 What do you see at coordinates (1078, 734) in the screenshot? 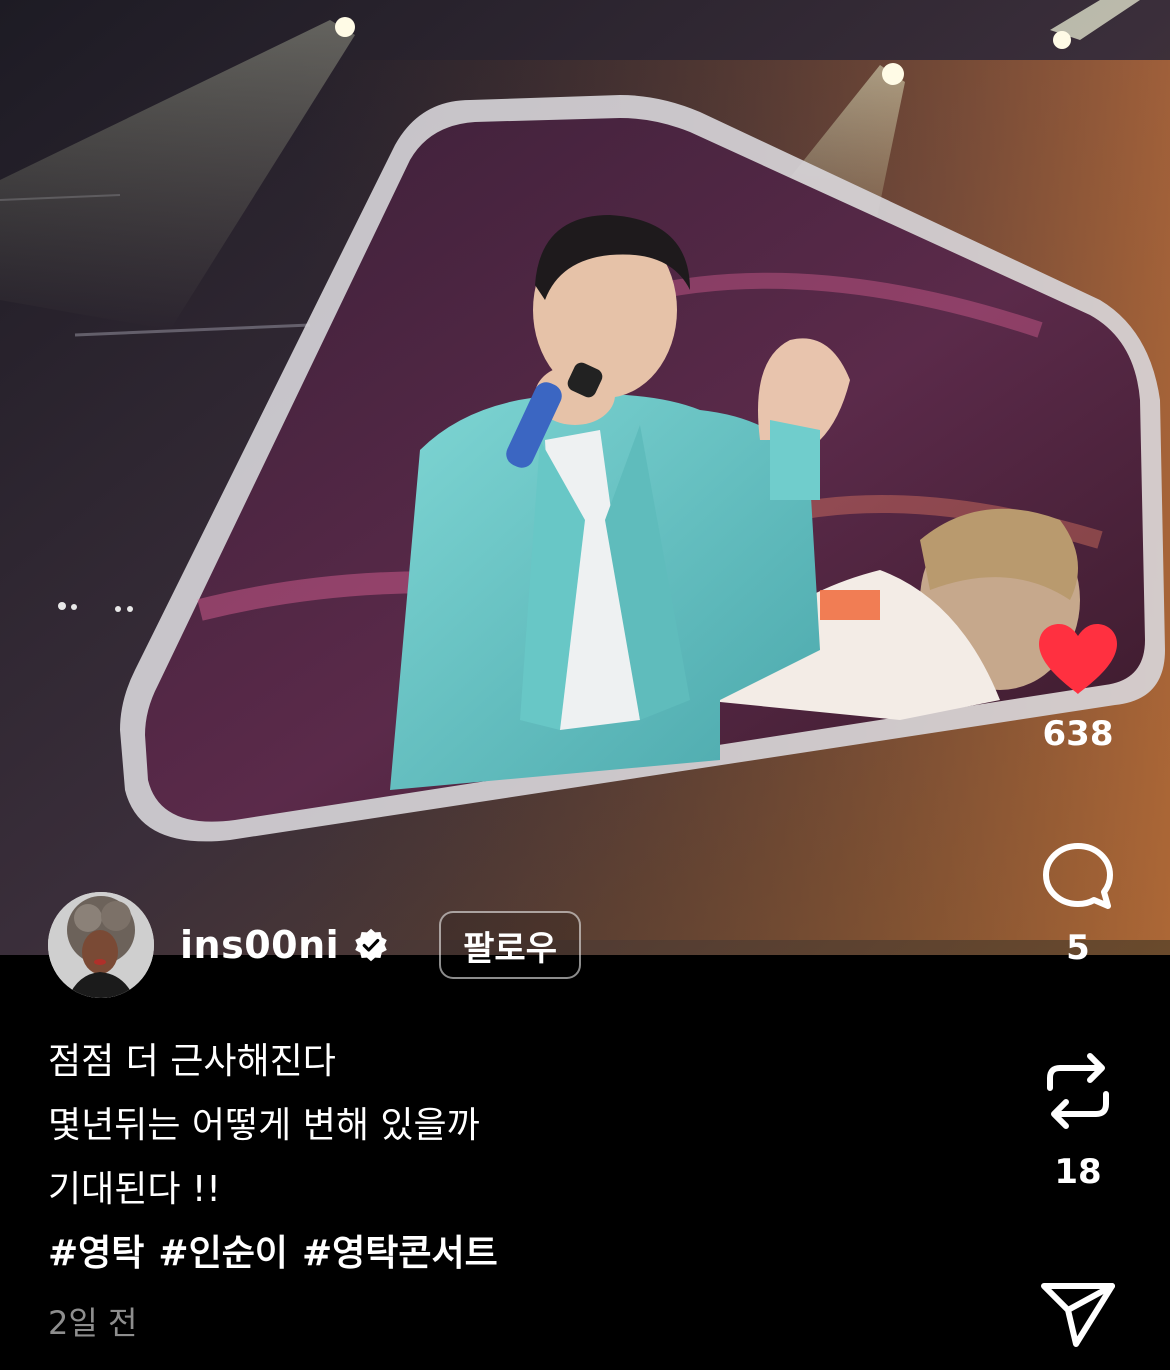
I see `like-count: 638` at bounding box center [1078, 734].